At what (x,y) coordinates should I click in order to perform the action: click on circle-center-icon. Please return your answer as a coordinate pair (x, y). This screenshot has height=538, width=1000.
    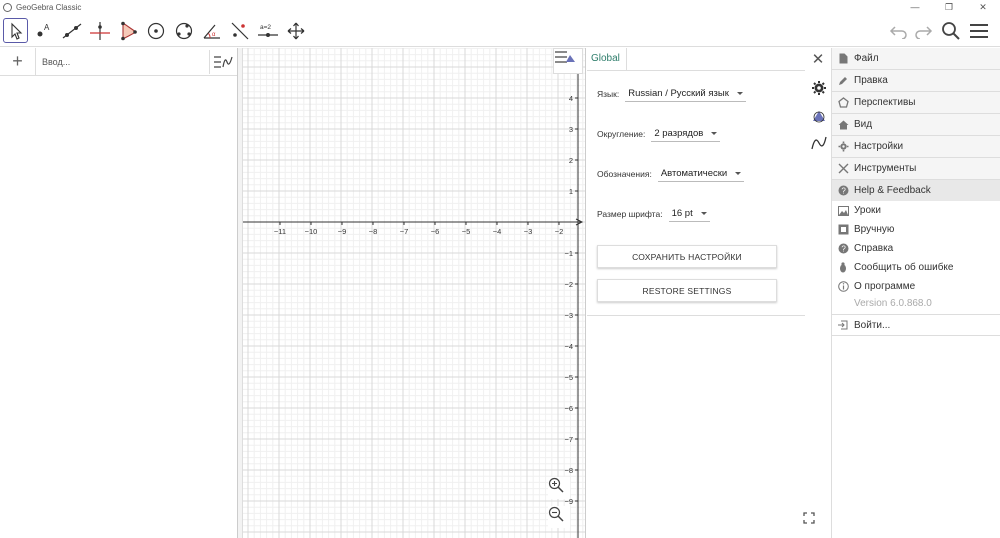
    Looking at the image, I should click on (155, 30).